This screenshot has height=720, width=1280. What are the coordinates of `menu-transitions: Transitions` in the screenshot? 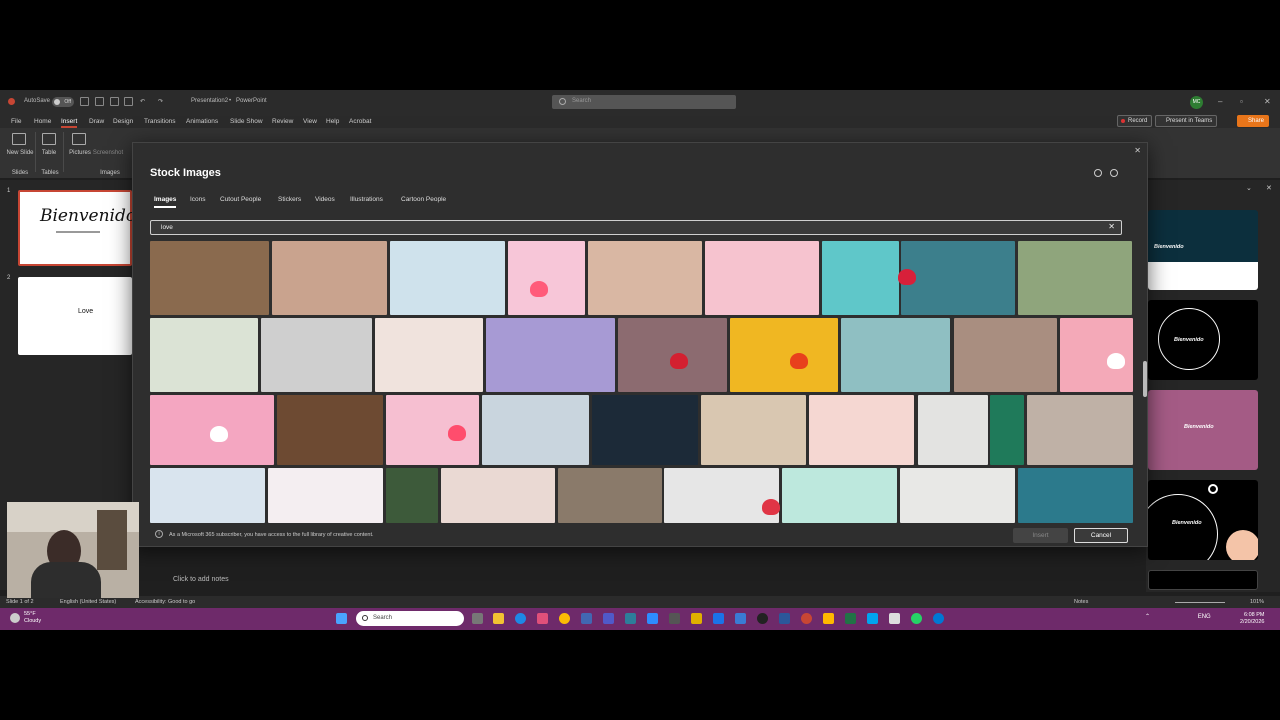 It's located at (160, 121).